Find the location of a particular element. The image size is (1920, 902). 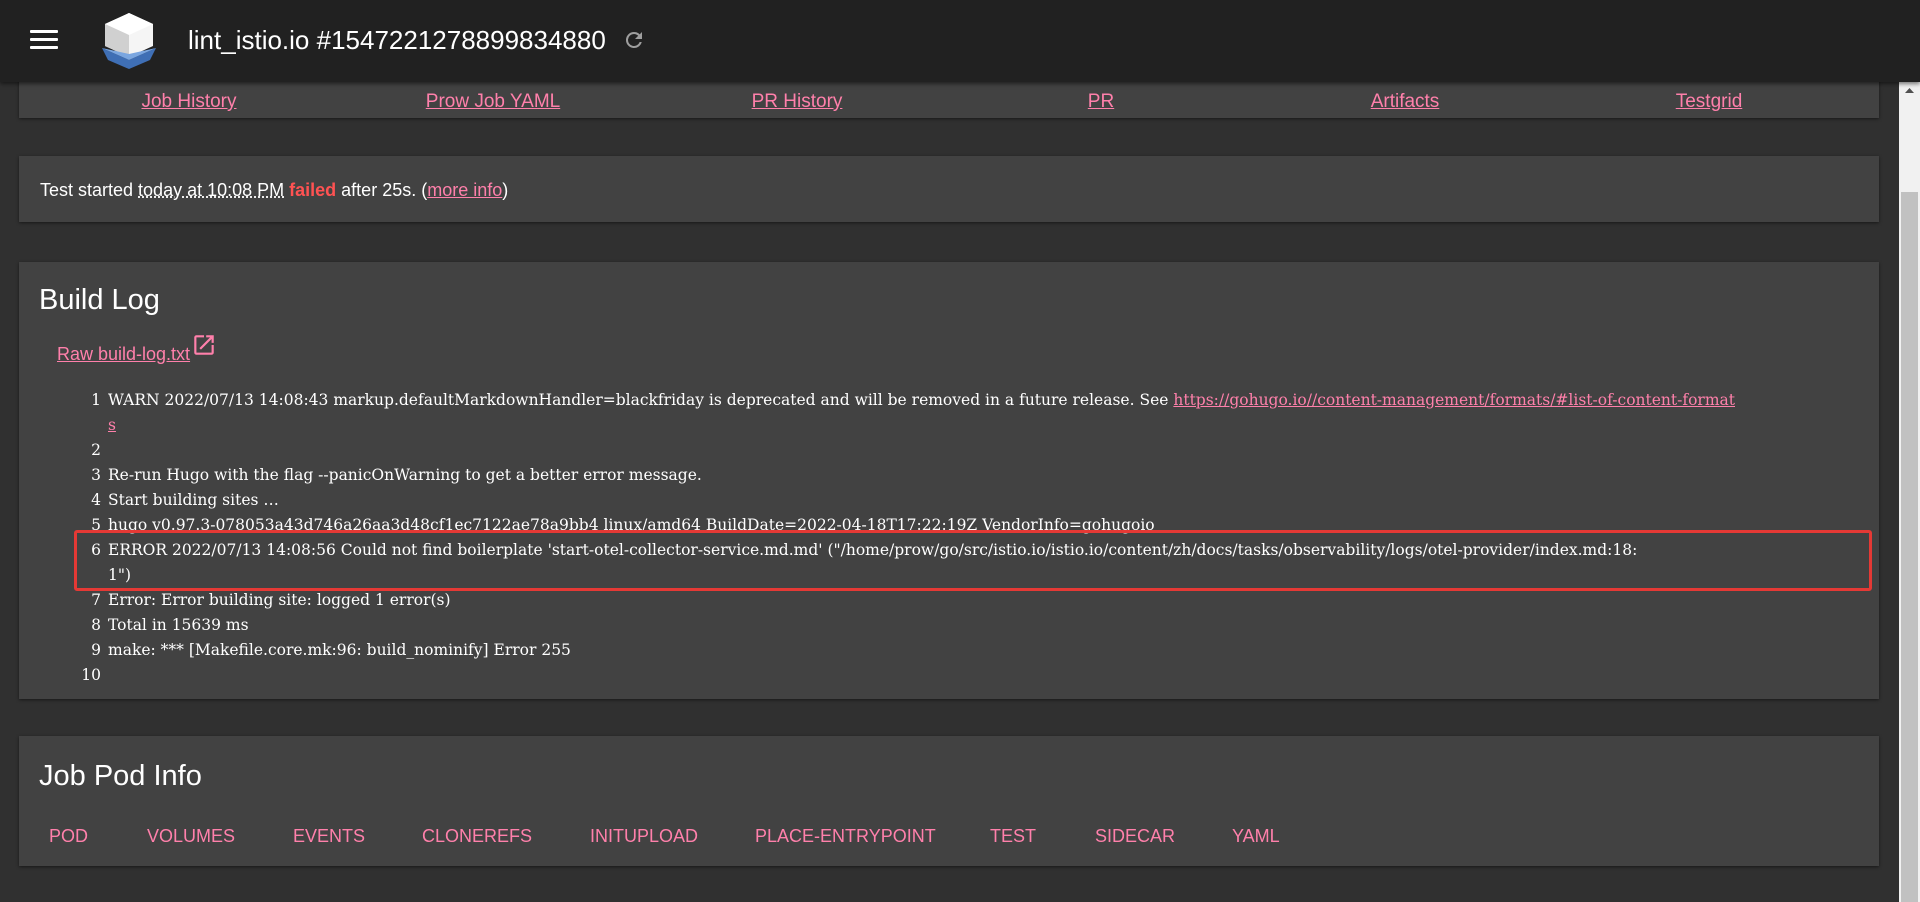

top-app-bar: lint_istio.io #1547221278899834880 is located at coordinates (960, 41).